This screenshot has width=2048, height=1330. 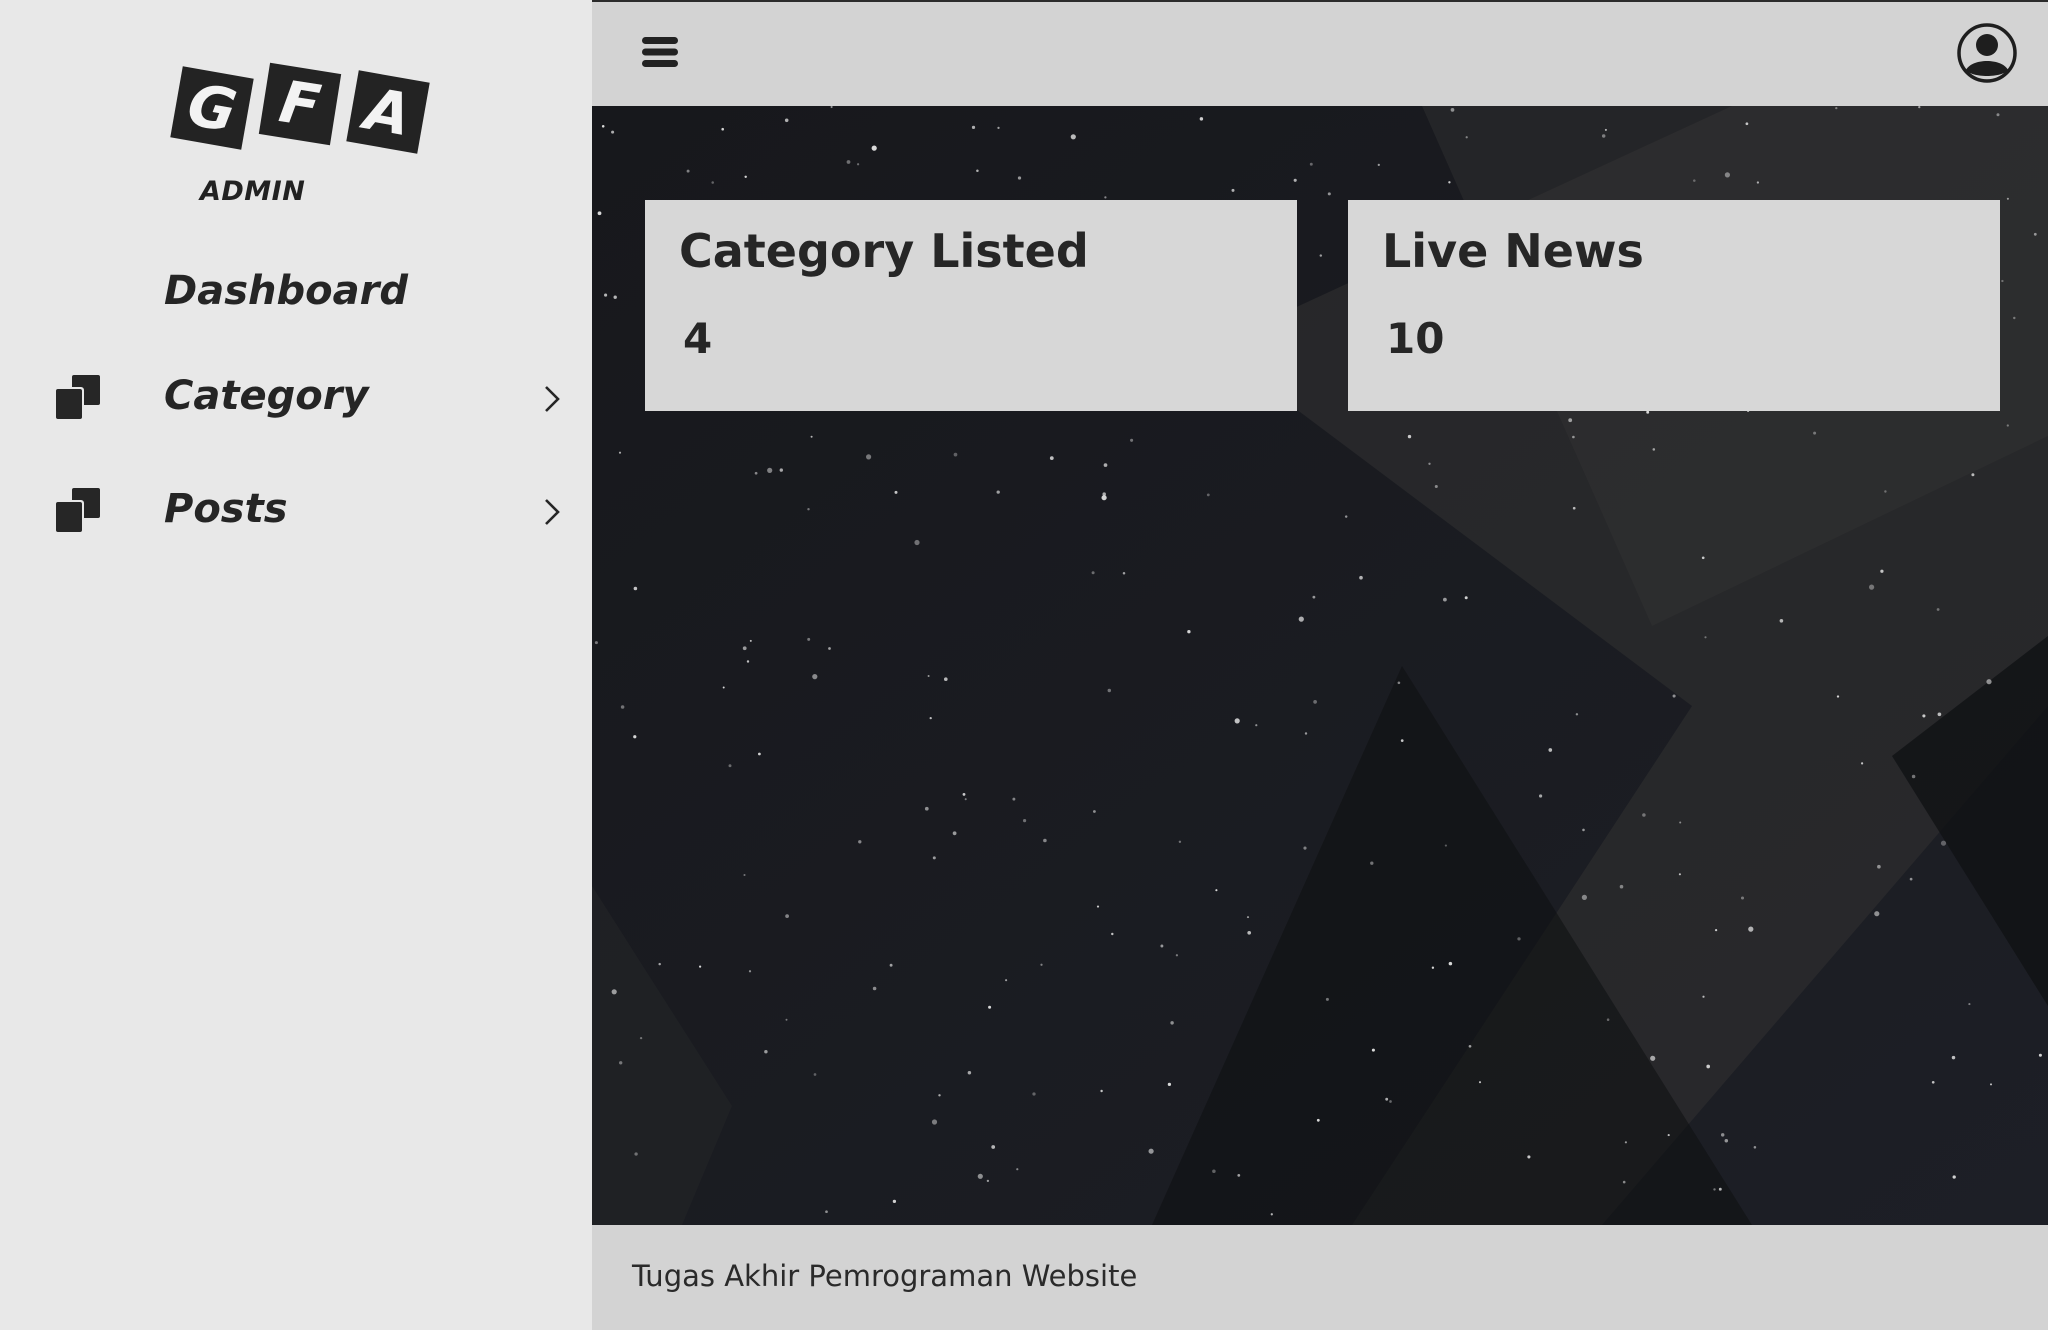 What do you see at coordinates (253, 191) in the screenshot?
I see `admin-subtitle: ADMIN` at bounding box center [253, 191].